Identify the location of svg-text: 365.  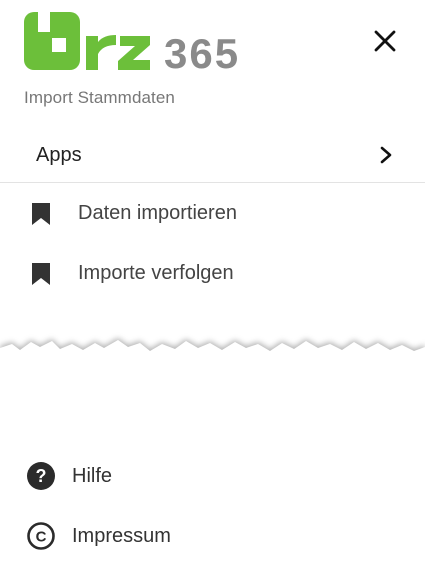
(202, 51).